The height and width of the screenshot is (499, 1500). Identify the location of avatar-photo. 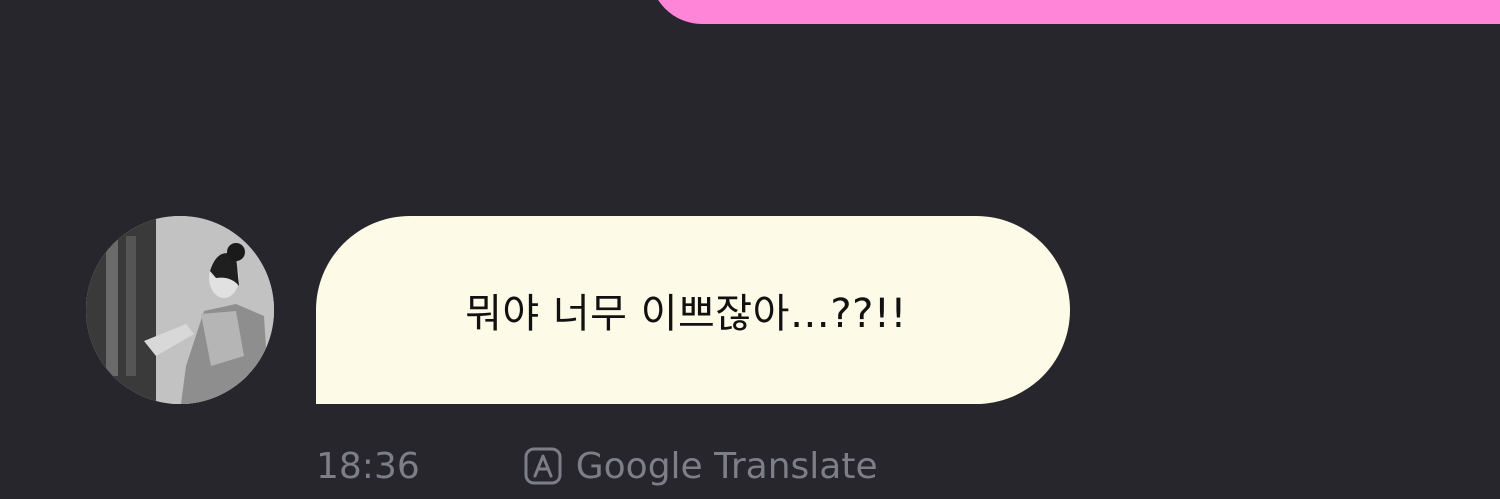
(180, 310).